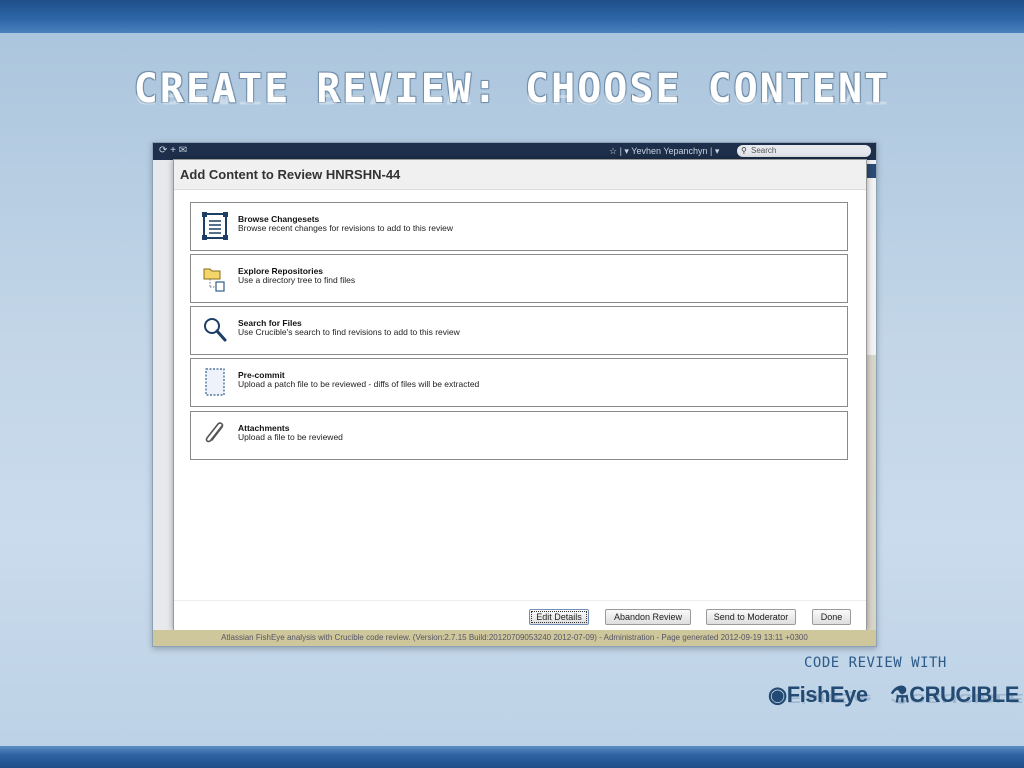 Image resolution: width=1024 pixels, height=768 pixels. Describe the element at coordinates (820, 698) in the screenshot. I see `fisheye-logo-reflection: ◉FishEye` at that location.